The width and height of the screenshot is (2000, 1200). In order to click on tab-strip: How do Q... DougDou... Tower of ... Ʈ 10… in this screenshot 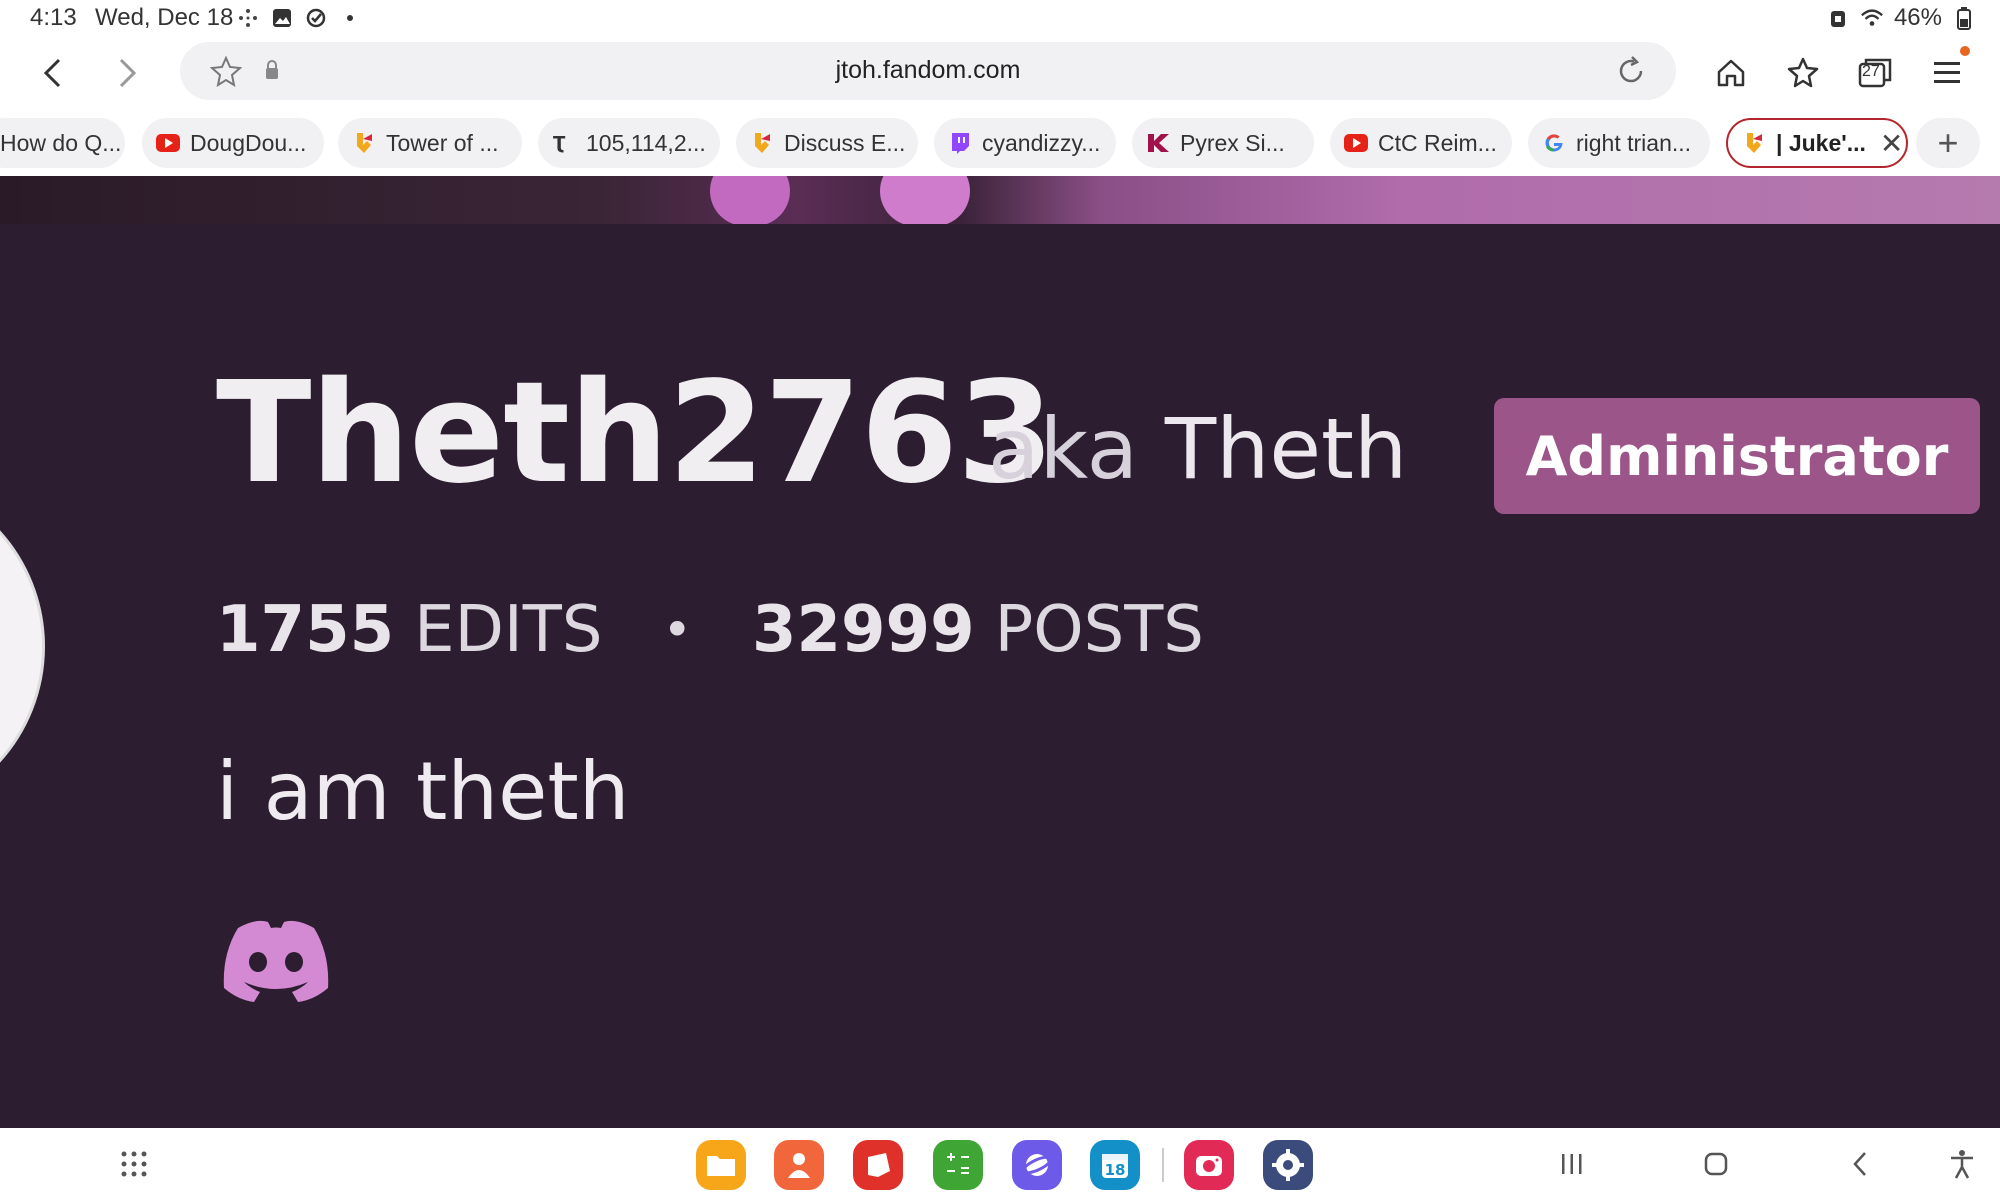, I will do `click(1000, 144)`.